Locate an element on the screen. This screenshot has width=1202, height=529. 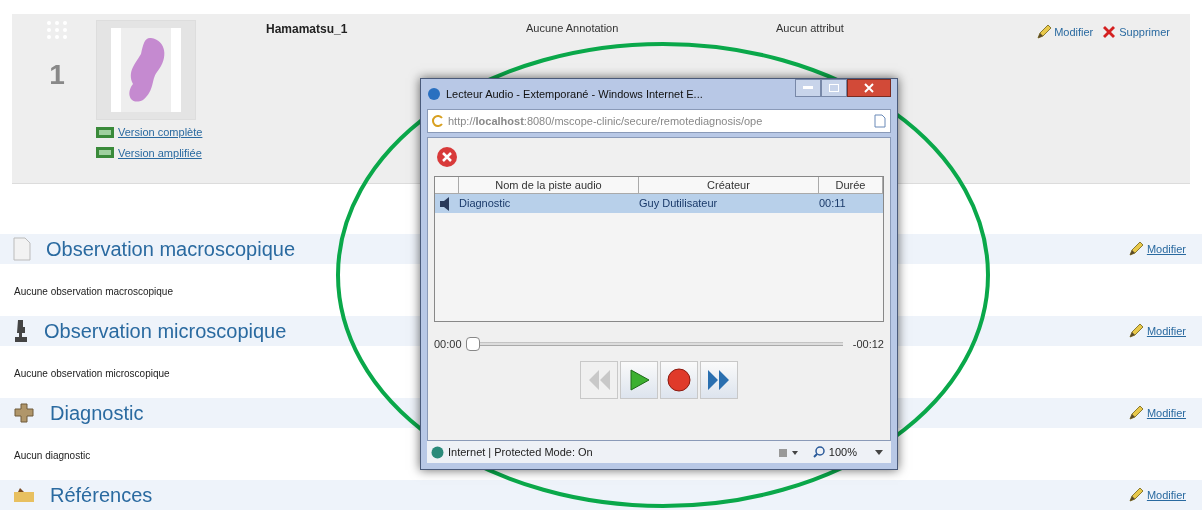
maximize-icon is located at coordinates (834, 88).